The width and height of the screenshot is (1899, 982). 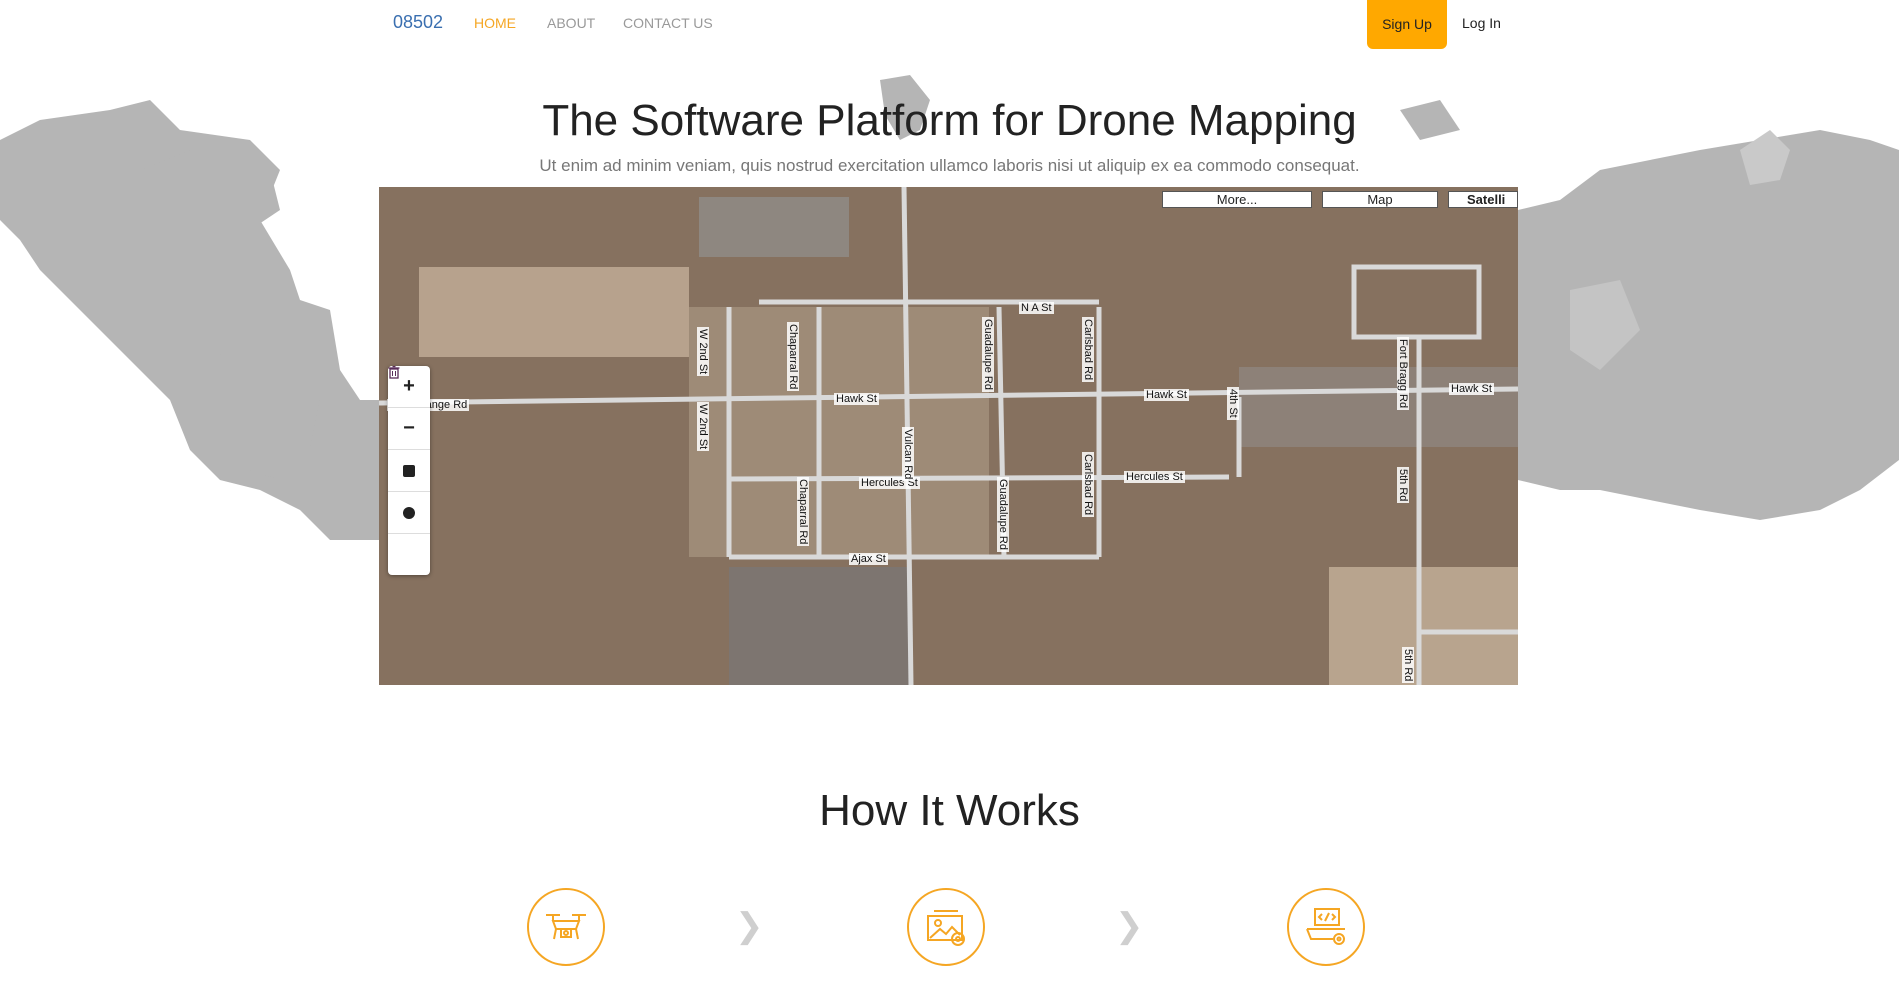 I want to click on nav-contact: CONTACT US, so click(x=668, y=23).